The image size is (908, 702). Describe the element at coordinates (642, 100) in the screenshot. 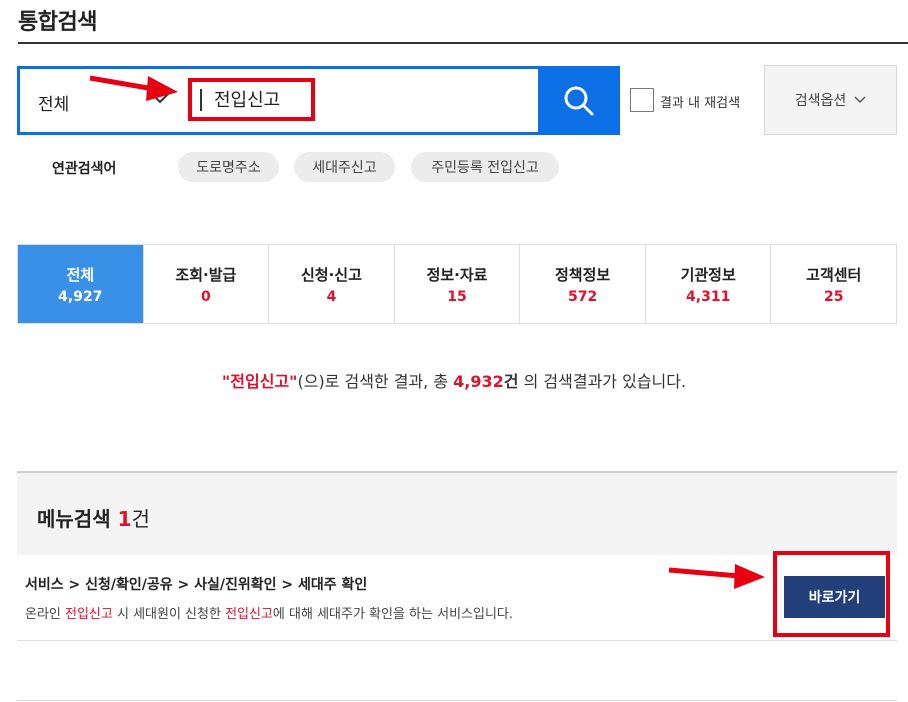

I see `refine-search-checkbox` at that location.